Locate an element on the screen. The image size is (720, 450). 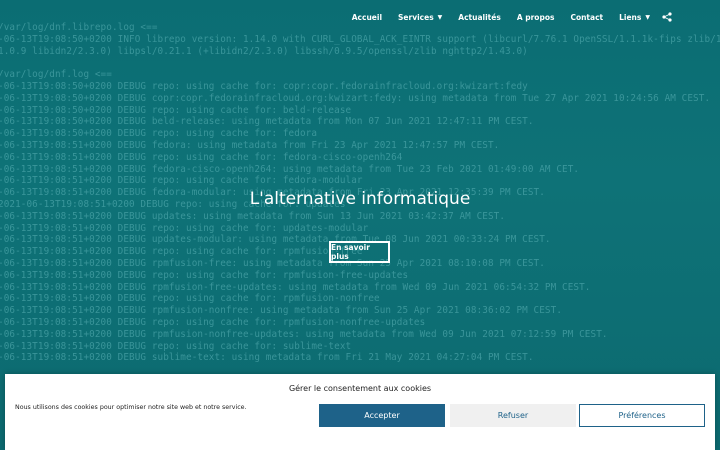
nav-item-actualites: Actualités is located at coordinates (479, 17).